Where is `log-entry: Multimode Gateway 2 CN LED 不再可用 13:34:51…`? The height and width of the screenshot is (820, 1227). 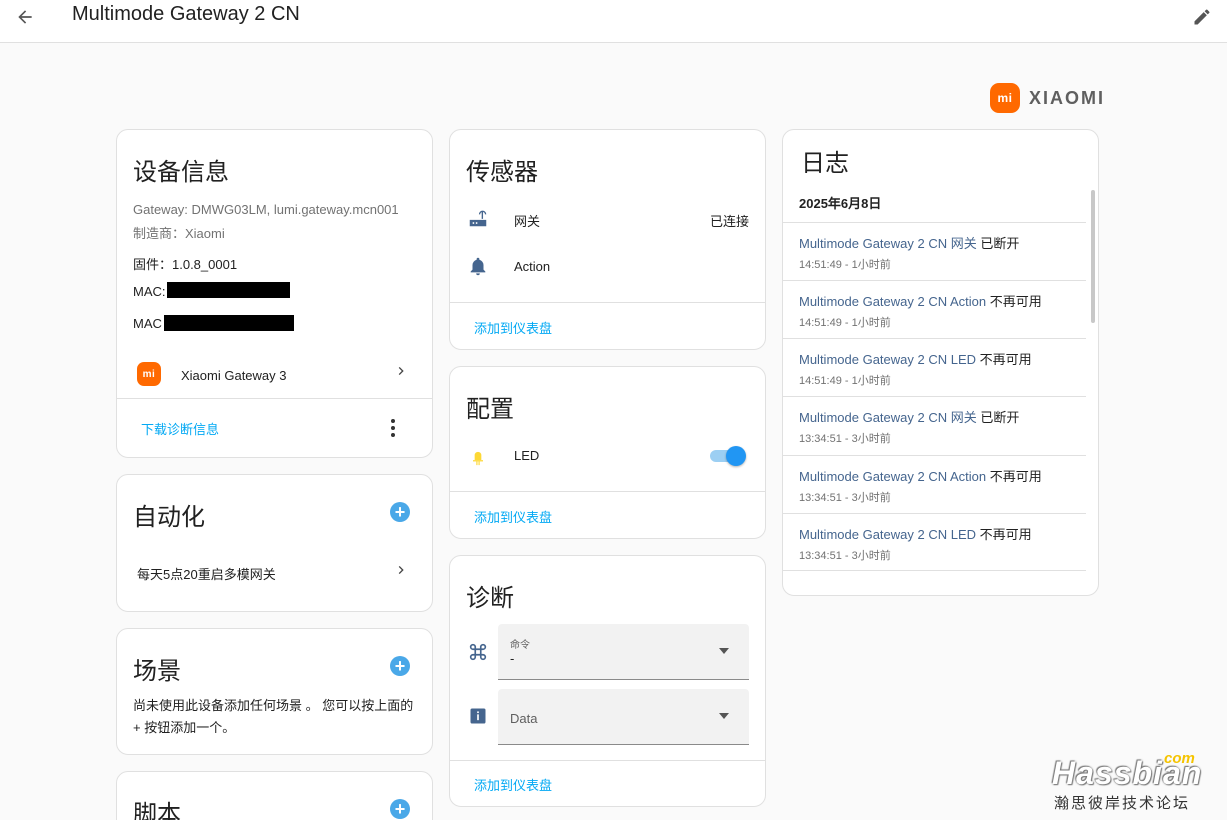
log-entry: Multimode Gateway 2 CN LED 不再可用 13:34:51… is located at coordinates (934, 542).